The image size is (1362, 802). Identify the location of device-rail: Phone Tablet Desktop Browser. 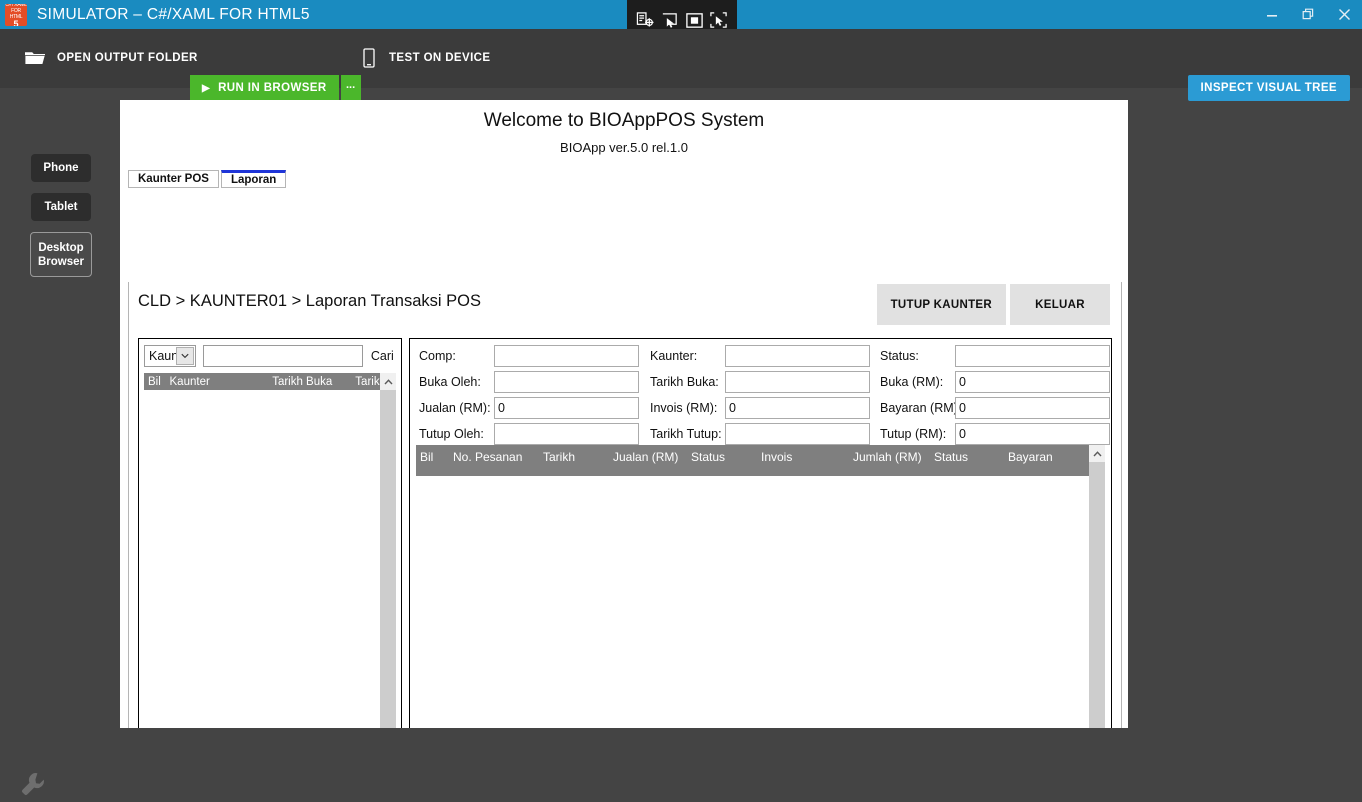
(60, 441).